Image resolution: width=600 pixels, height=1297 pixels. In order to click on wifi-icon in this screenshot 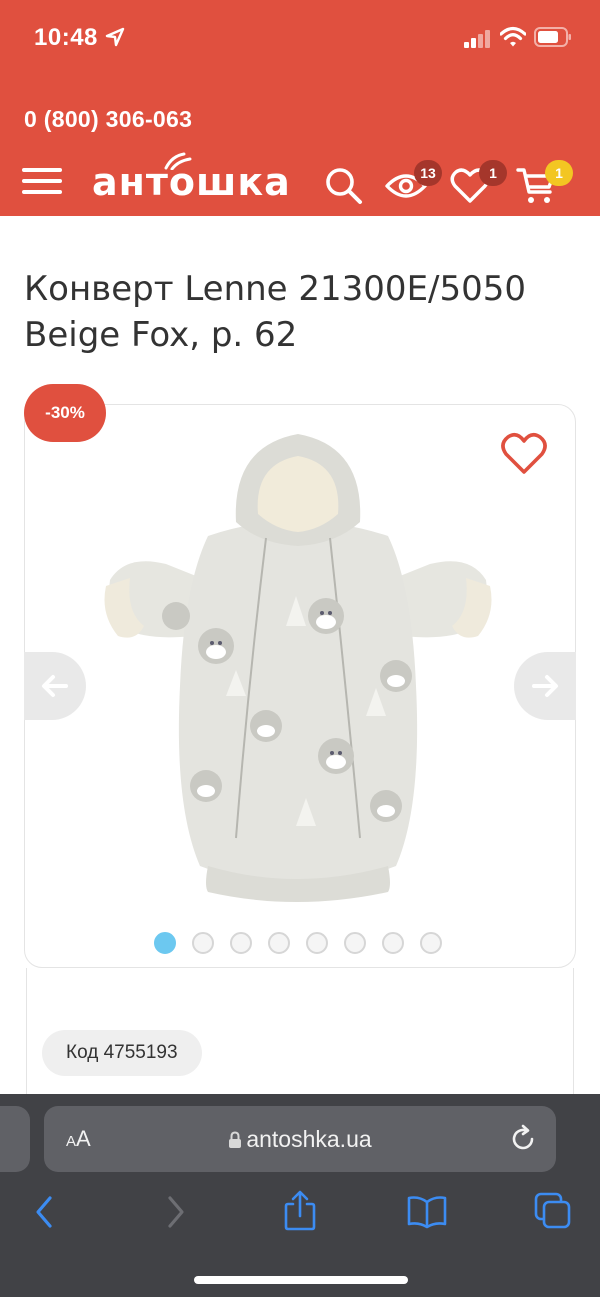, I will do `click(513, 36)`.